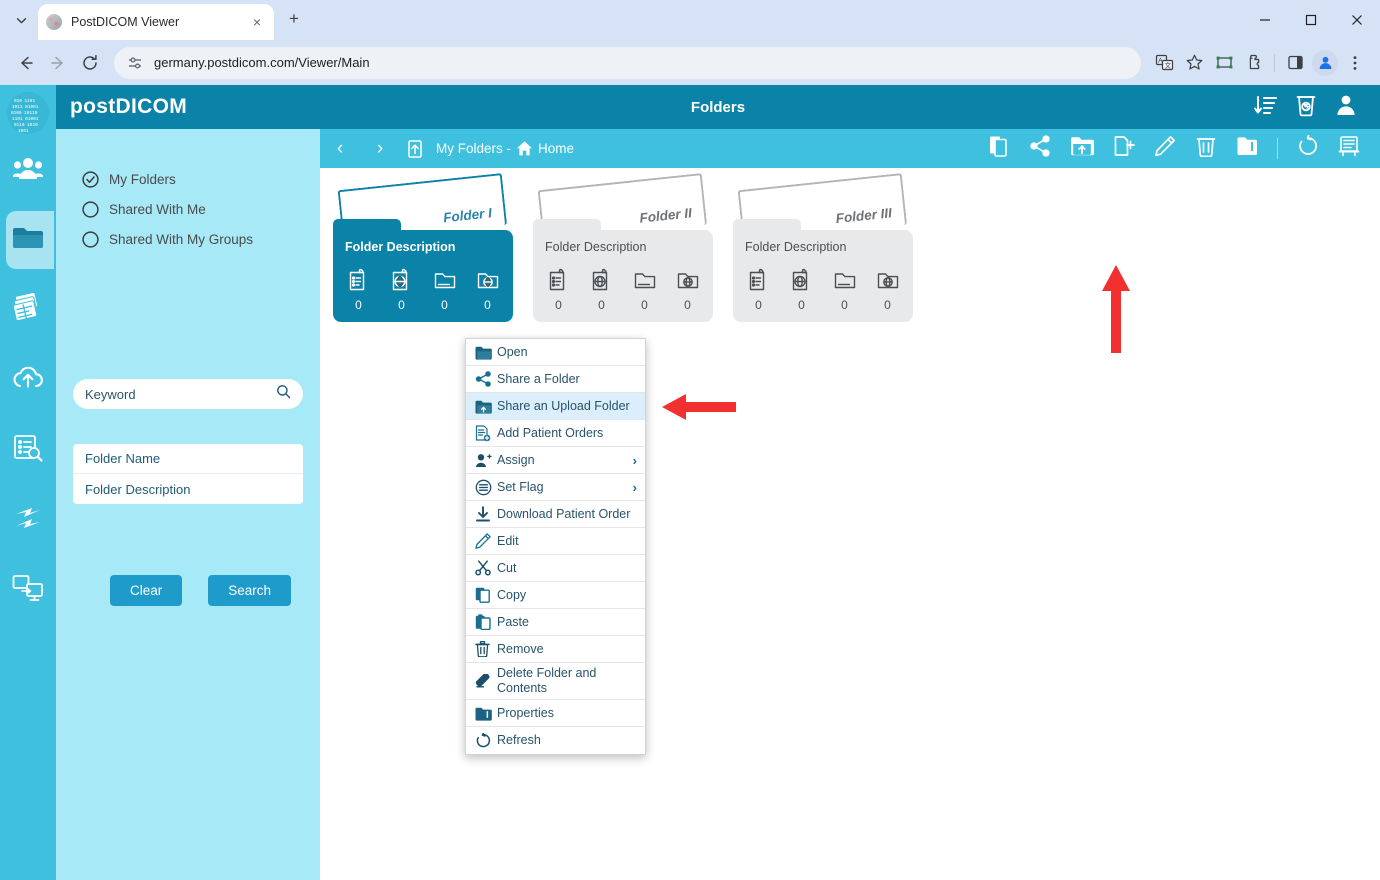 The width and height of the screenshot is (1380, 880). I want to click on menu-item-label: Share an Upload Folder, so click(563, 405).